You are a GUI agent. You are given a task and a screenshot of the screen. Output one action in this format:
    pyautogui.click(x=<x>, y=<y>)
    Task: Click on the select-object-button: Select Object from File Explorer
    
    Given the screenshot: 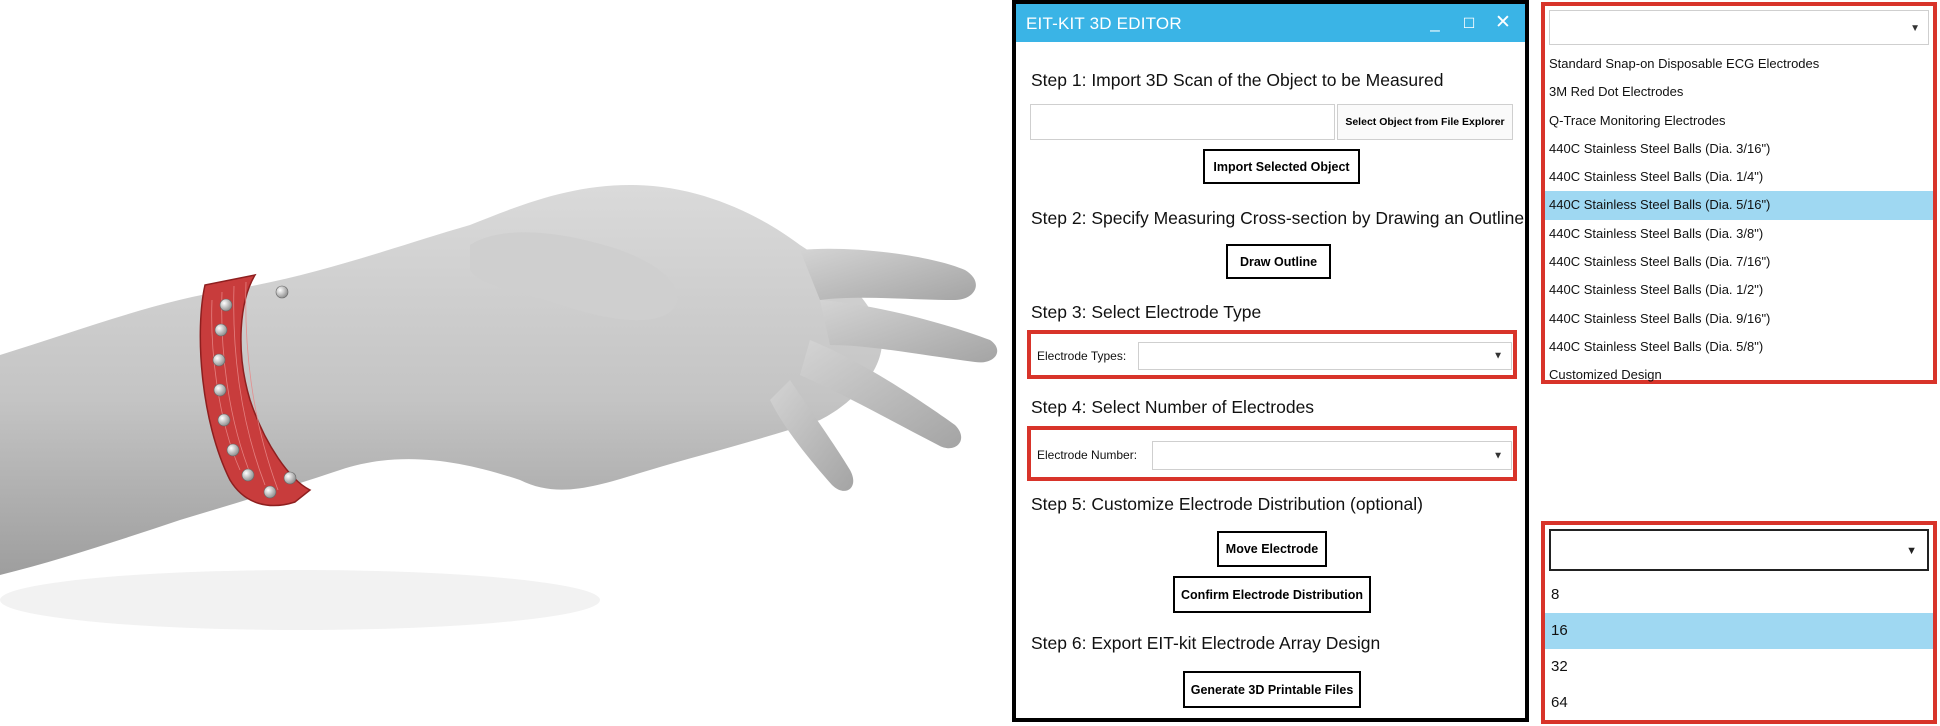 What is the action you would take?
    pyautogui.click(x=1425, y=122)
    